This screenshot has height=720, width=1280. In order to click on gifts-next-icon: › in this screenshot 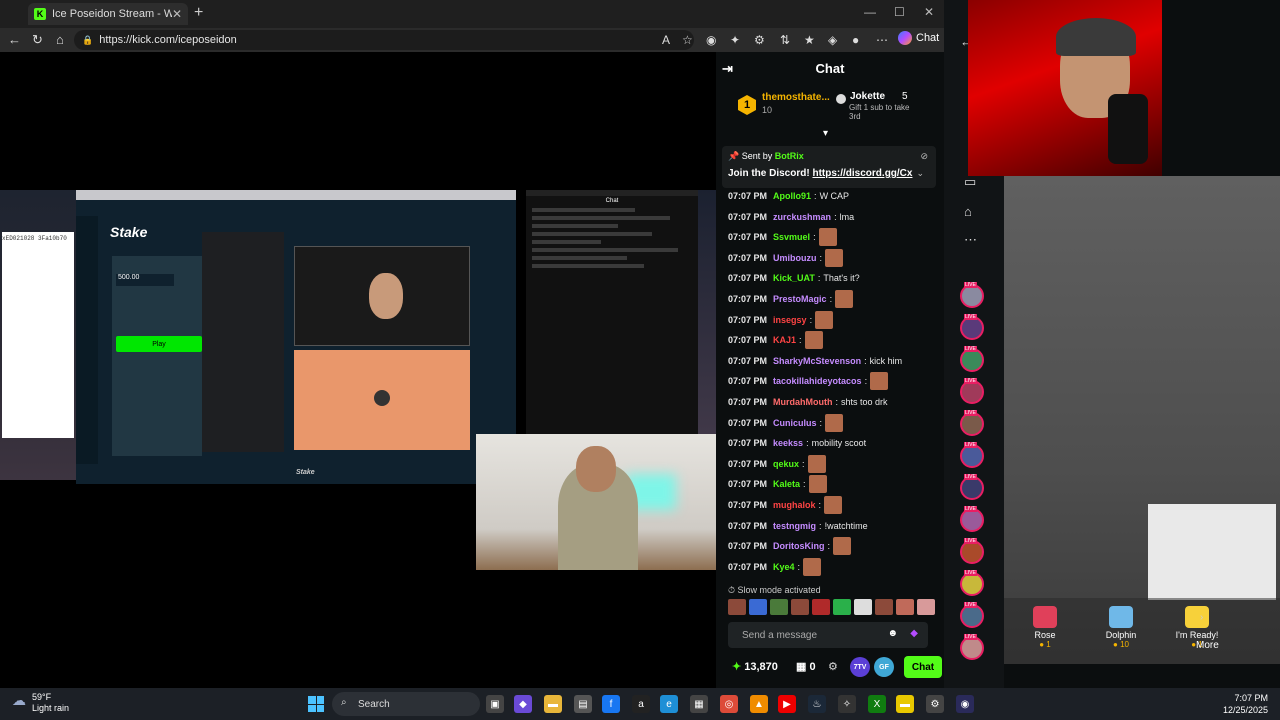, I will do `click(1201, 617)`.